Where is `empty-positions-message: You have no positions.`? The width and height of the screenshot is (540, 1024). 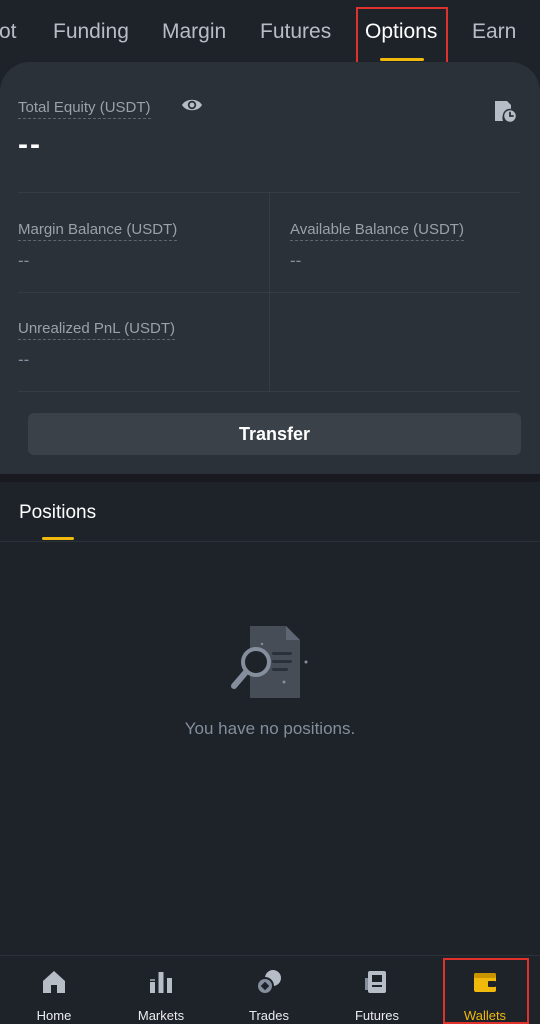 empty-positions-message: You have no positions. is located at coordinates (270, 728).